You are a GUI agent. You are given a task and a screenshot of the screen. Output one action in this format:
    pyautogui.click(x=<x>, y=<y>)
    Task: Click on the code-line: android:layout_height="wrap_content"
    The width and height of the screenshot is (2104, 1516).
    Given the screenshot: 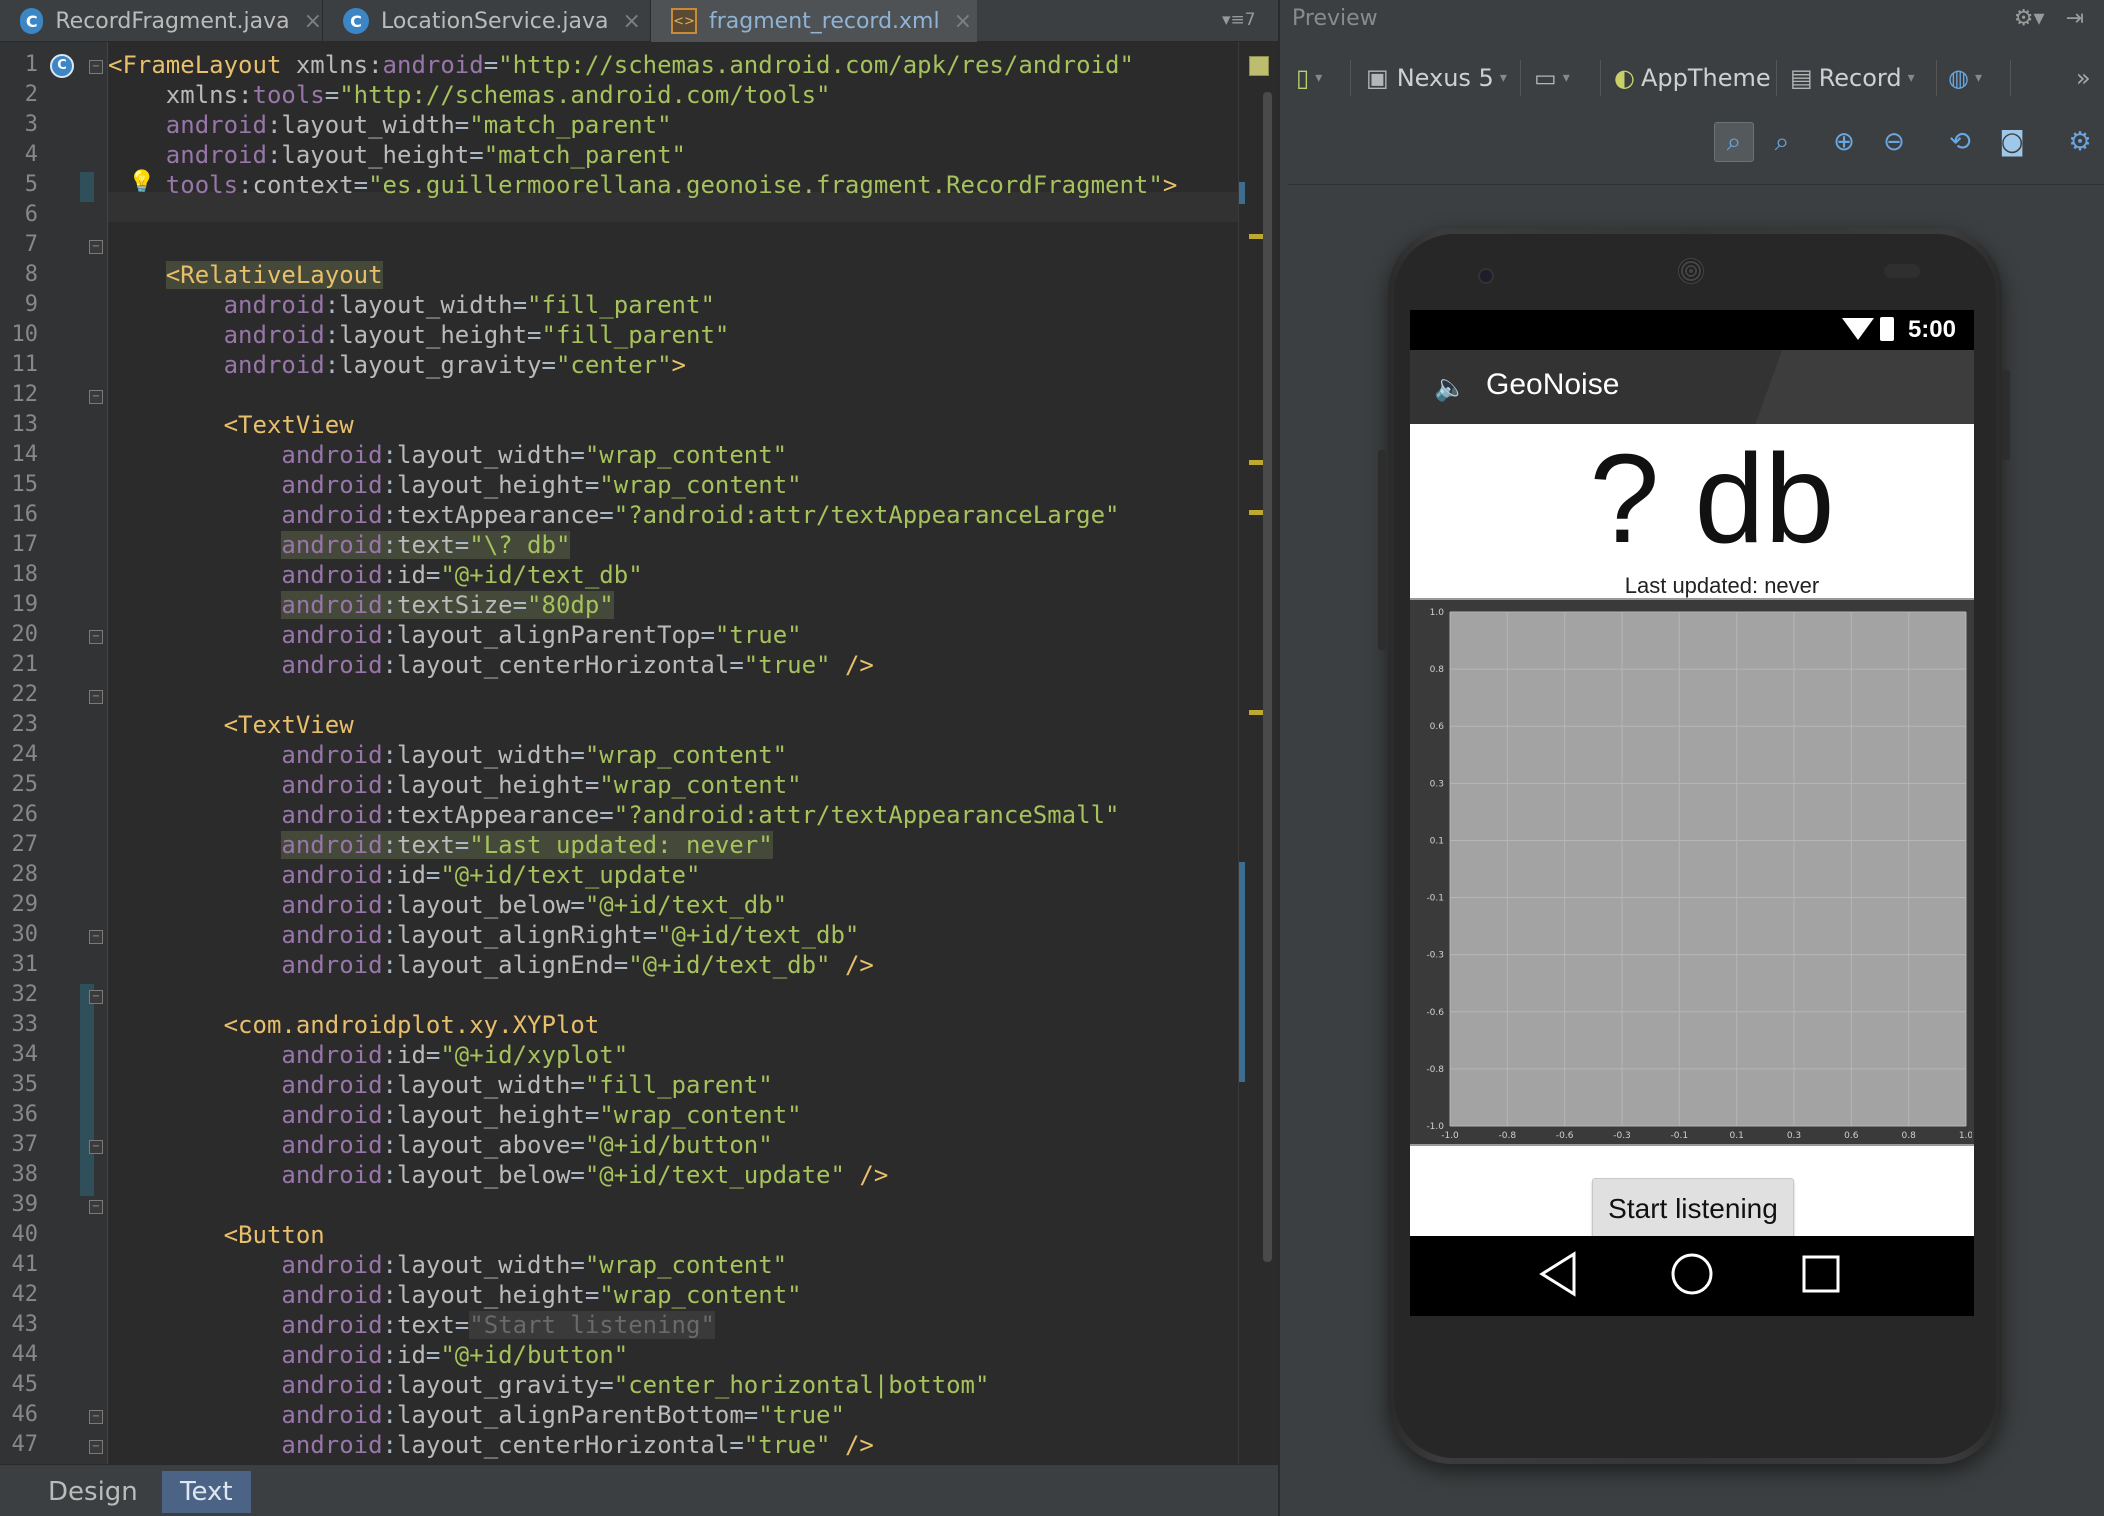 What is the action you would take?
    pyautogui.click(x=541, y=1295)
    